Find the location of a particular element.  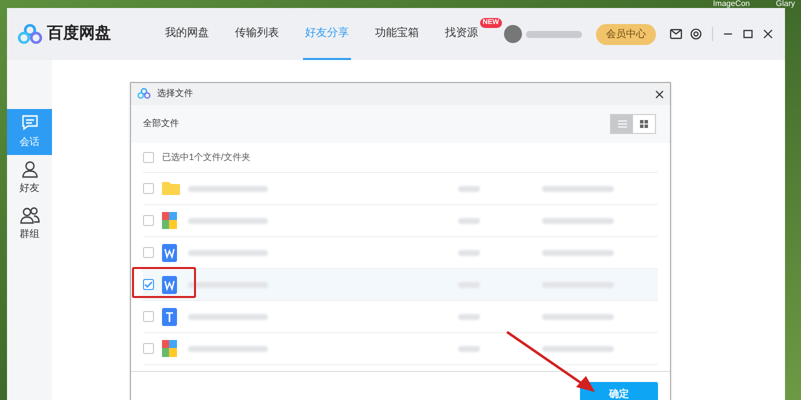

nav-tab: 找资源 is located at coordinates (461, 34).